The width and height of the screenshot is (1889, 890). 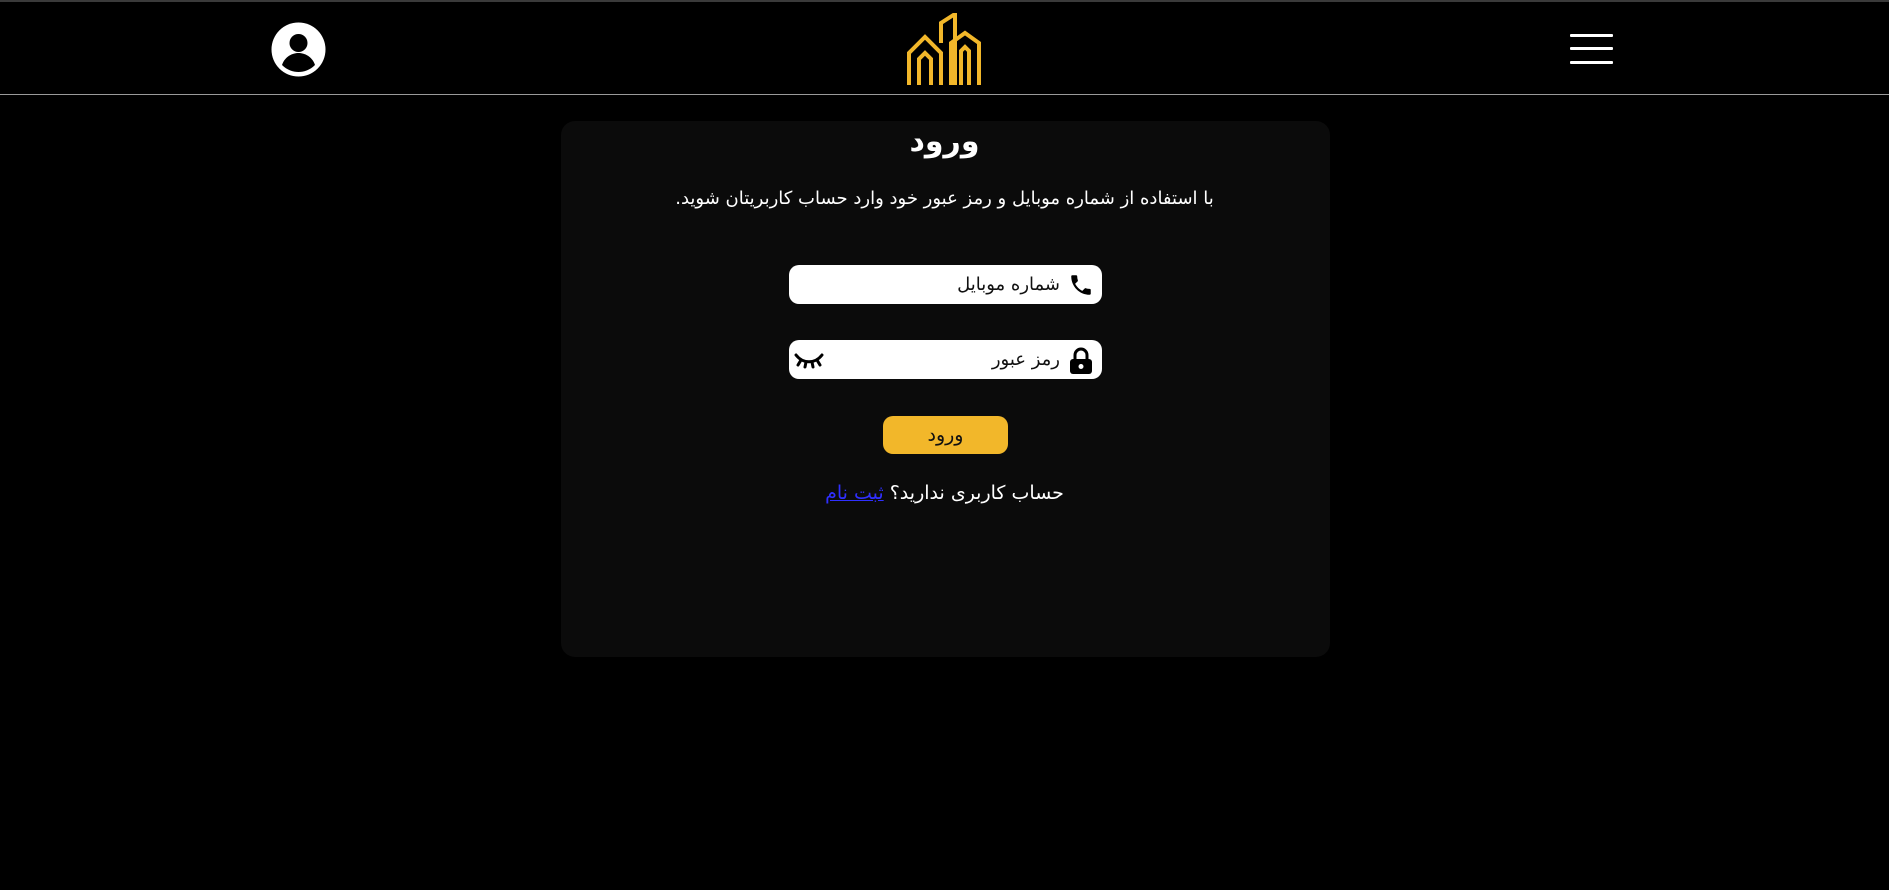 What do you see at coordinates (809, 360) in the screenshot?
I see `eye-closed-icon` at bounding box center [809, 360].